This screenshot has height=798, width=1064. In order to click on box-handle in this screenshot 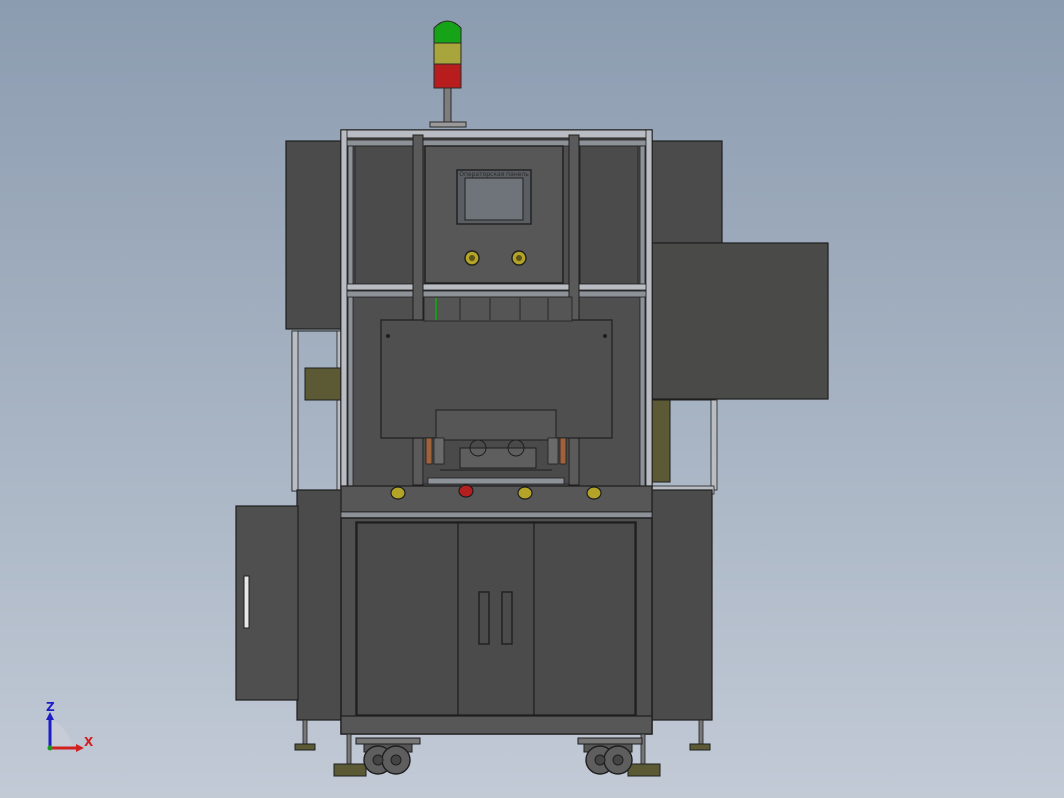, I will do `click(246, 602)`.